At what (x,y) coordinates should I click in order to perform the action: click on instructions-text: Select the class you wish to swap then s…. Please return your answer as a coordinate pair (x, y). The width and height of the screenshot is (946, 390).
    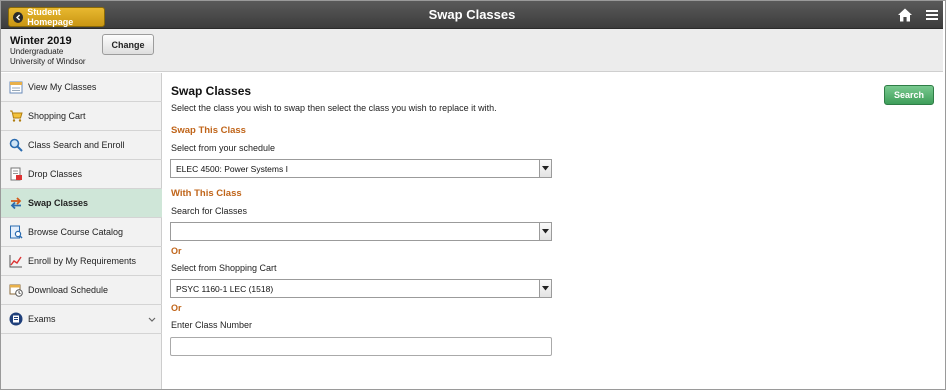
    Looking at the image, I should click on (334, 108).